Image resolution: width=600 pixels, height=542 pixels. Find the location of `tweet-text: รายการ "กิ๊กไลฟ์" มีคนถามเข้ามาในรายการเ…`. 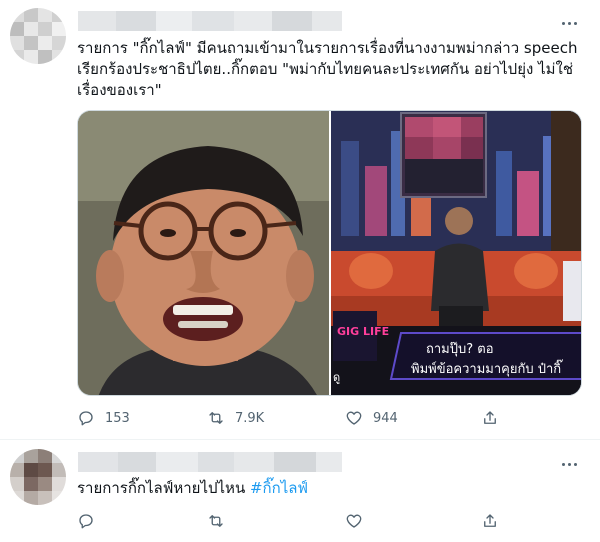

tweet-text: รายการ "กิ๊กไลฟ์" มีคนถามเข้ามาในรายการเ… is located at coordinates (327, 69).